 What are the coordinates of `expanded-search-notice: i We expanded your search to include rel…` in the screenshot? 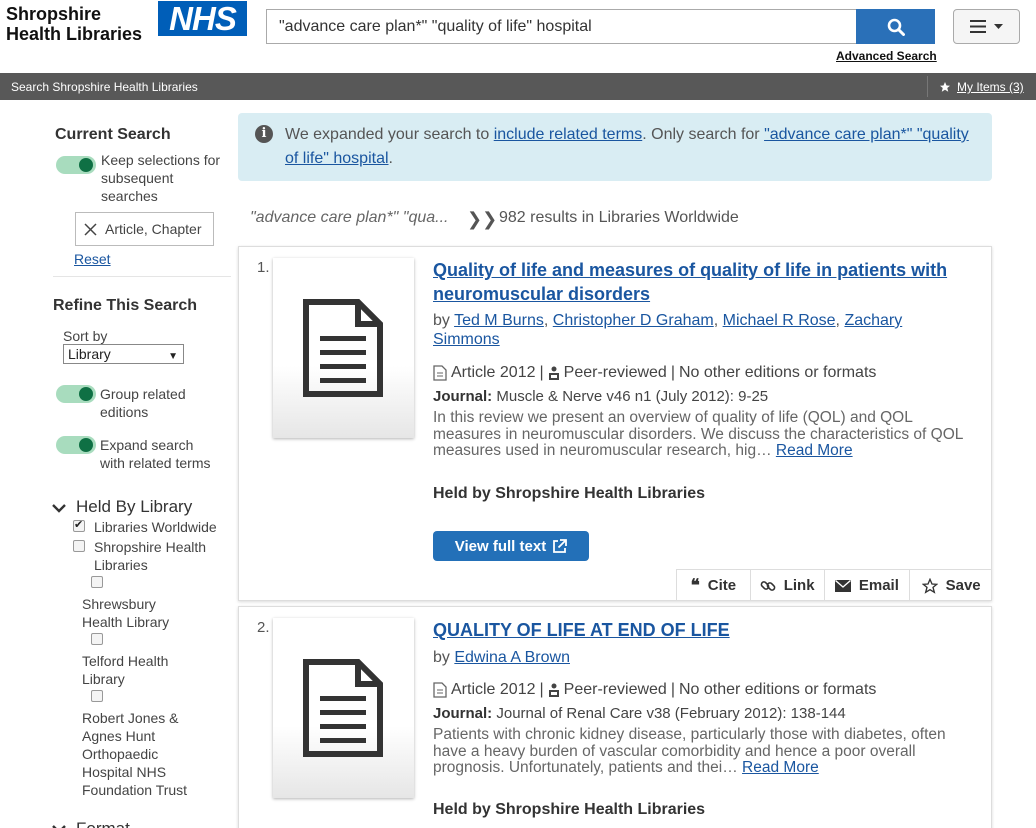 It's located at (615, 147).